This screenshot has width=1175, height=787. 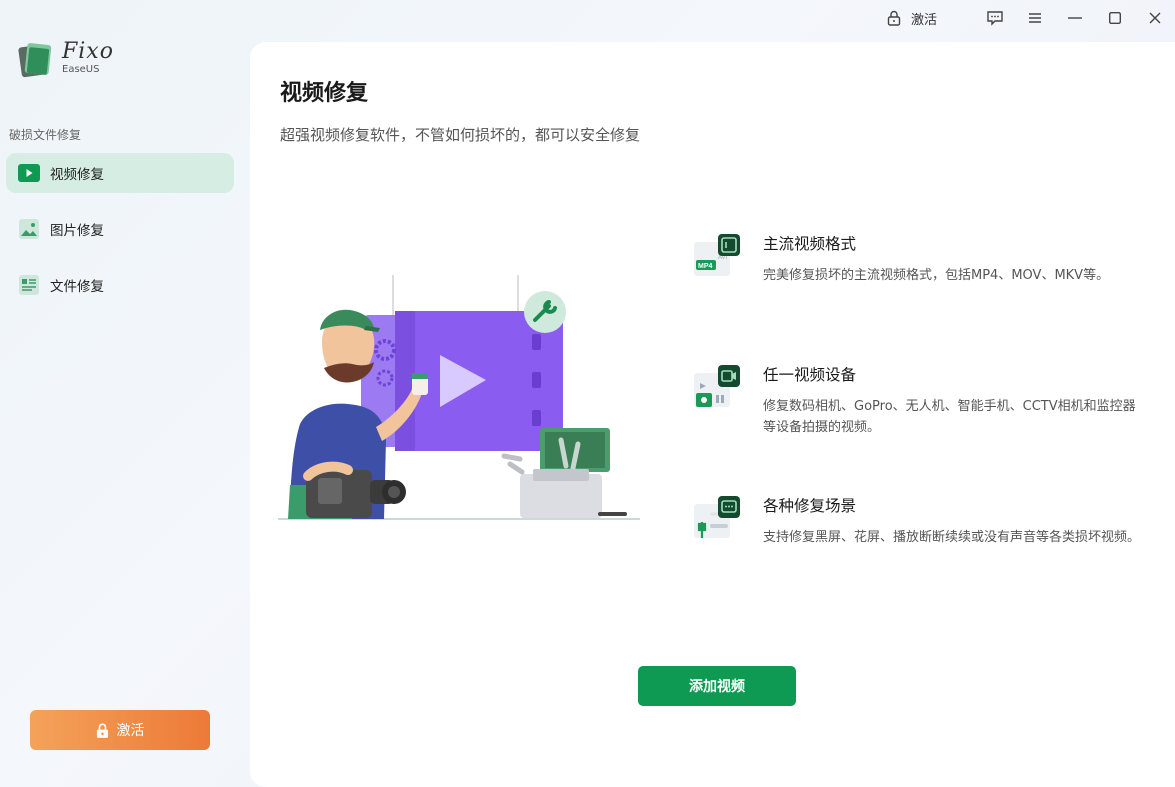 I want to click on video-device-icon, so click(x=717, y=386).